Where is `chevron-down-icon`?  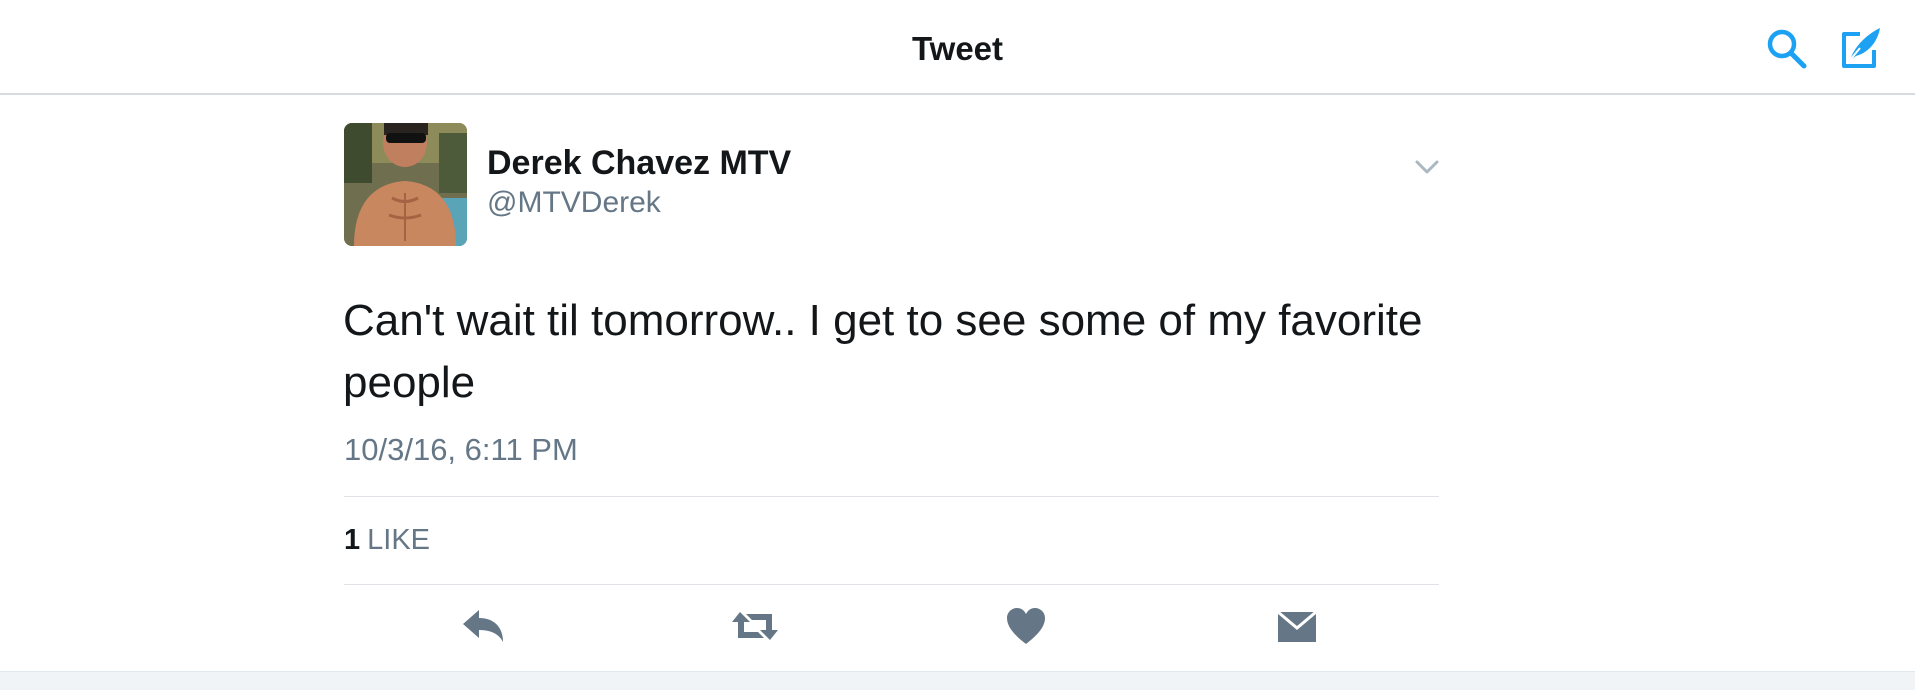
chevron-down-icon is located at coordinates (1427, 167).